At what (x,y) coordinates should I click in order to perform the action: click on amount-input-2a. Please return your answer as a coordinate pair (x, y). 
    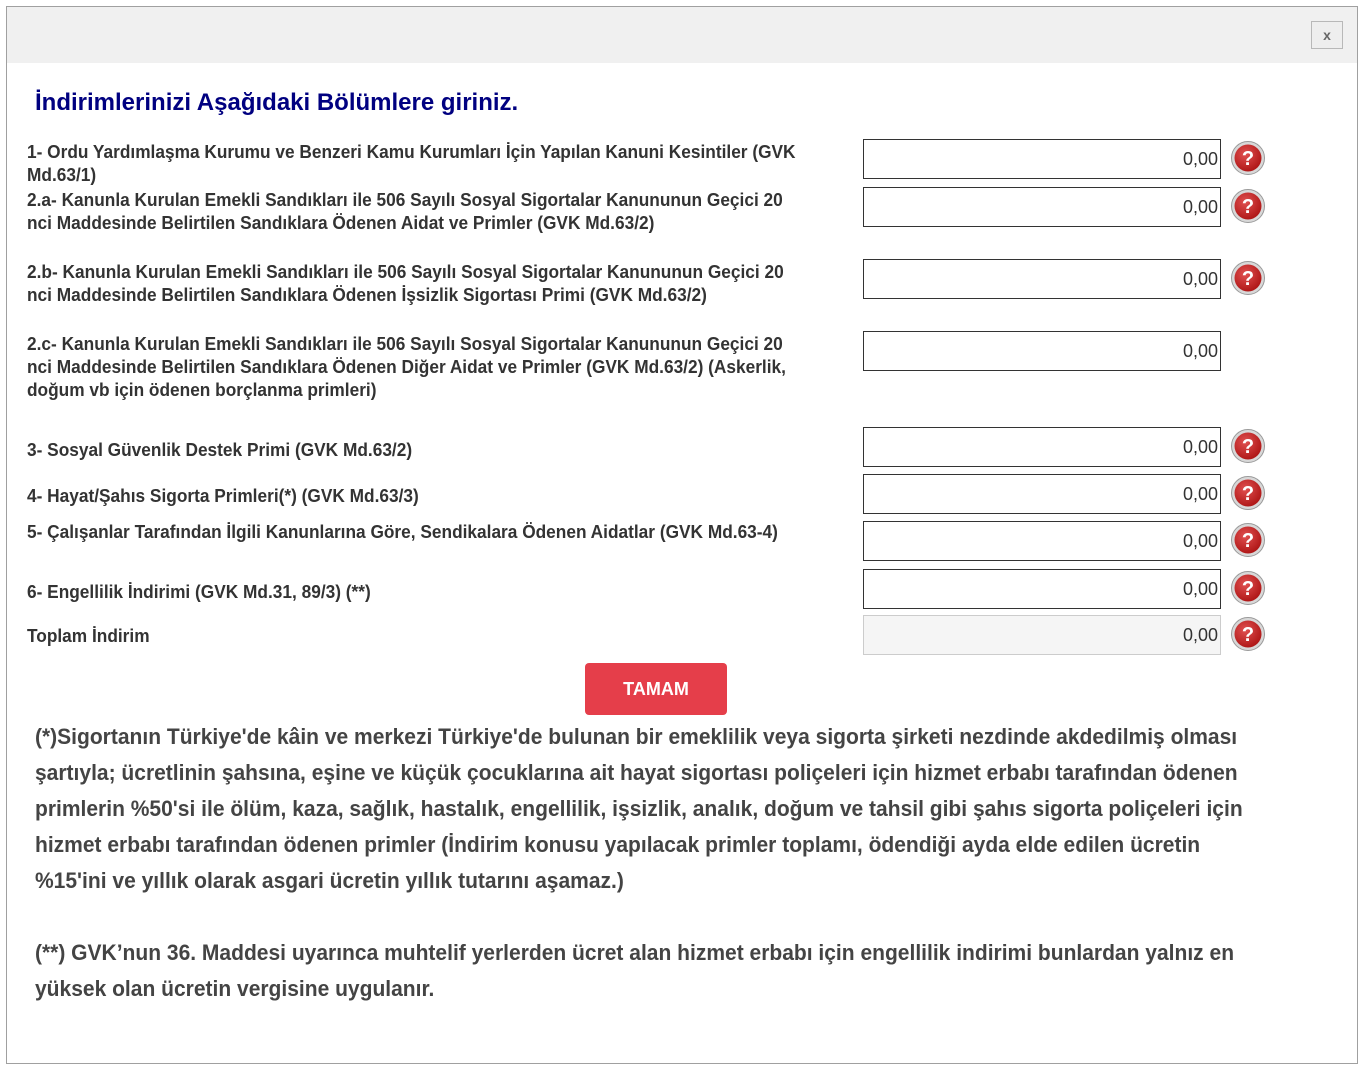
    Looking at the image, I should click on (1042, 207).